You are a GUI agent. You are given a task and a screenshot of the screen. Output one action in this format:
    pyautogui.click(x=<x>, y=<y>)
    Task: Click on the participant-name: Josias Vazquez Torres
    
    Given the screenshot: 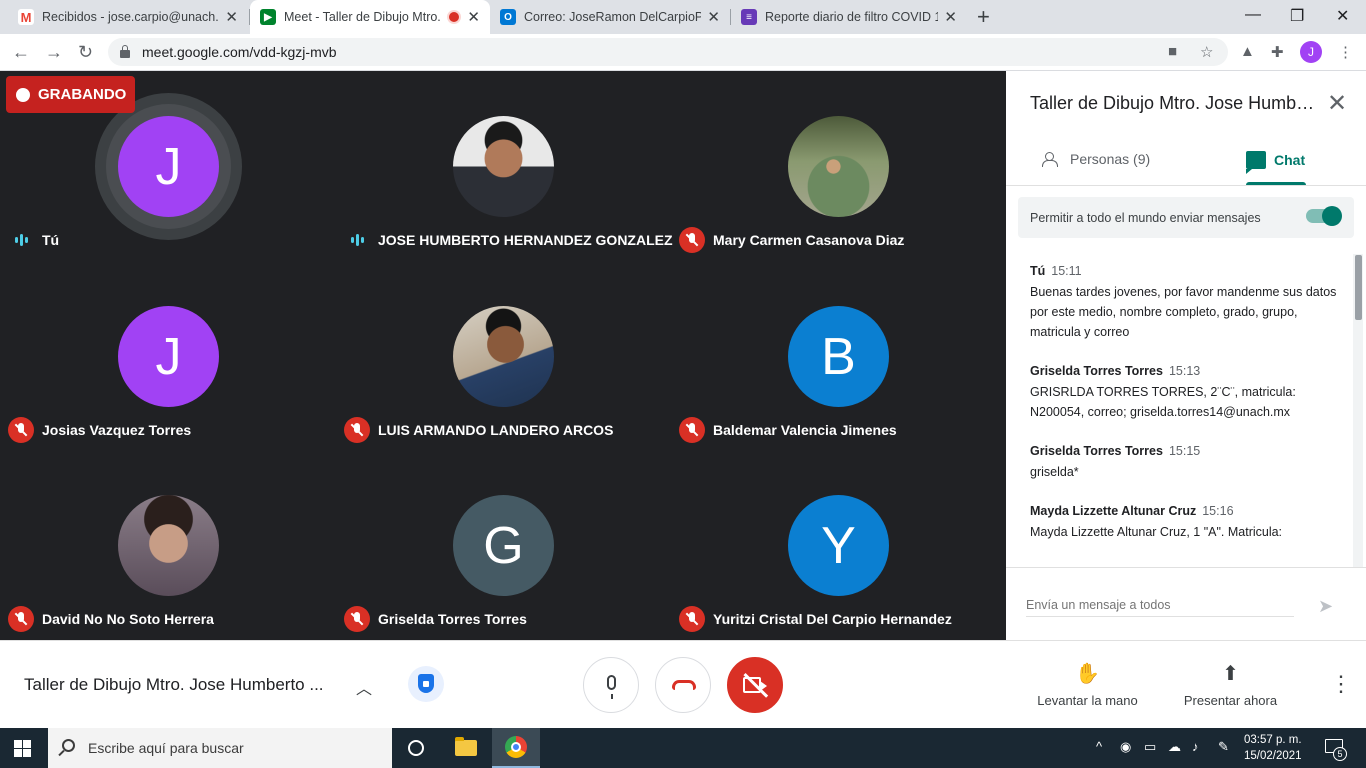 What is the action you would take?
    pyautogui.click(x=117, y=430)
    